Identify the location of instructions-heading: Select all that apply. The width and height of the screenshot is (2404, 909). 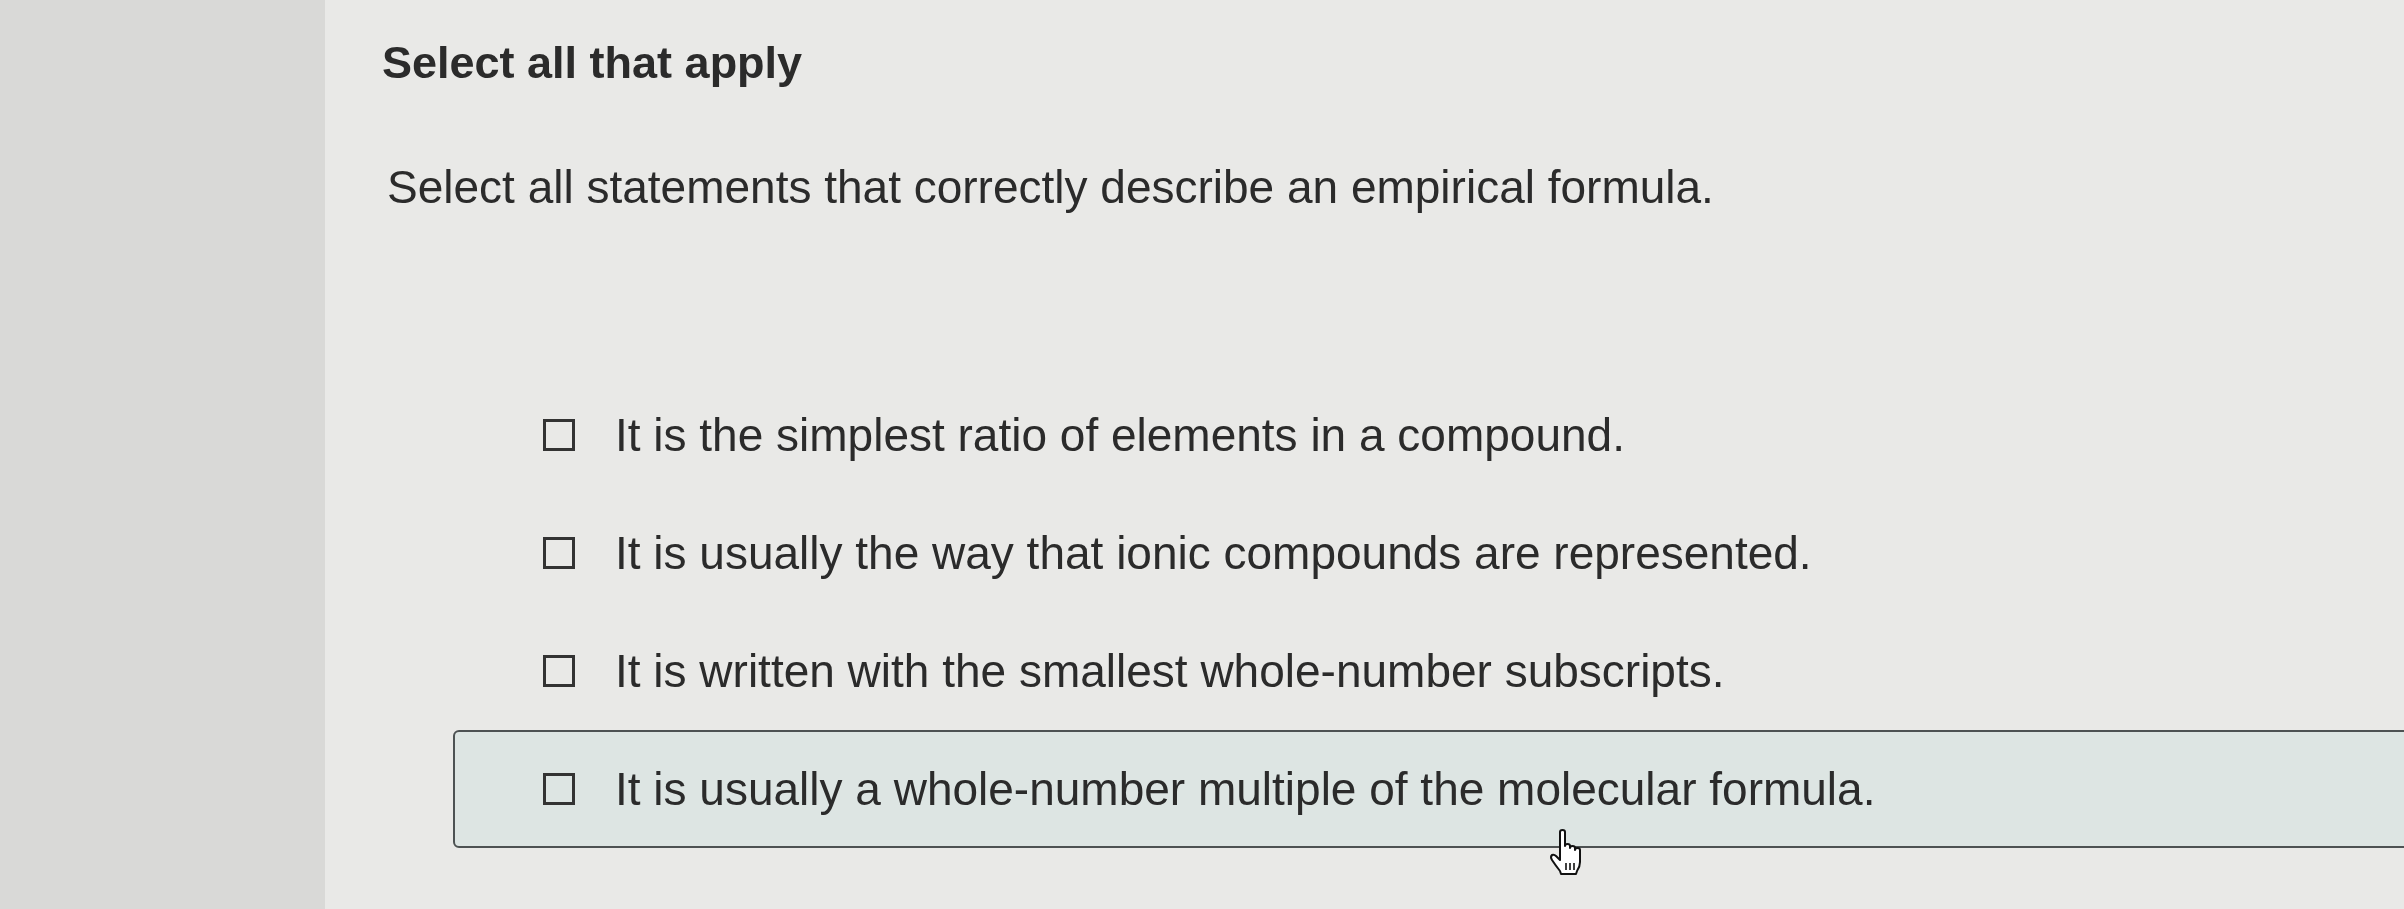
(592, 63).